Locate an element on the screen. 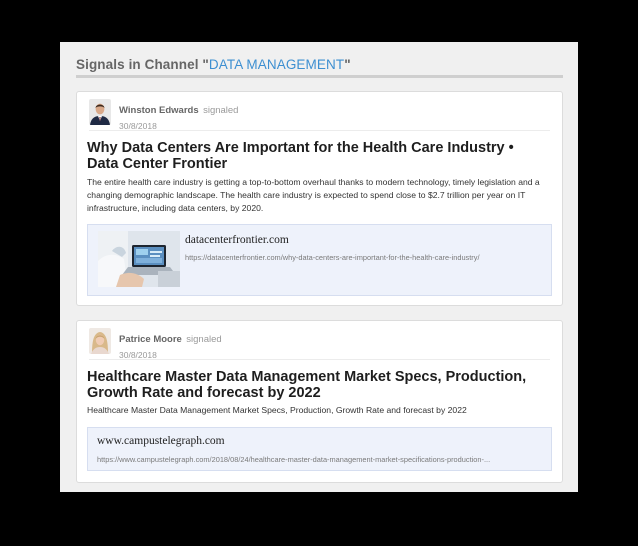 The image size is (638, 546). link-thumbnail is located at coordinates (139, 259).